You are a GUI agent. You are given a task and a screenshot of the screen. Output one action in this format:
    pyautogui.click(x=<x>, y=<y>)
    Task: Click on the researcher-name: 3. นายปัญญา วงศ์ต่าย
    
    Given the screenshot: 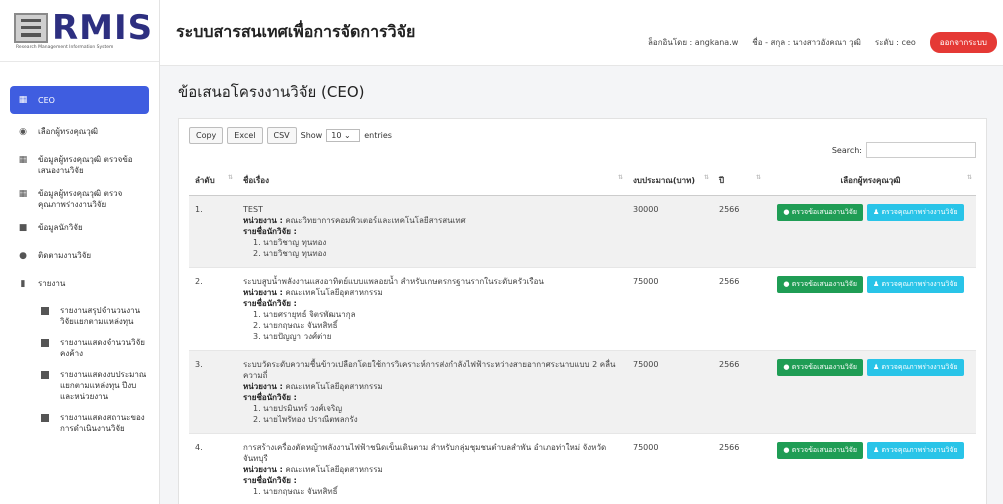 What is the action you would take?
    pyautogui.click(x=292, y=336)
    